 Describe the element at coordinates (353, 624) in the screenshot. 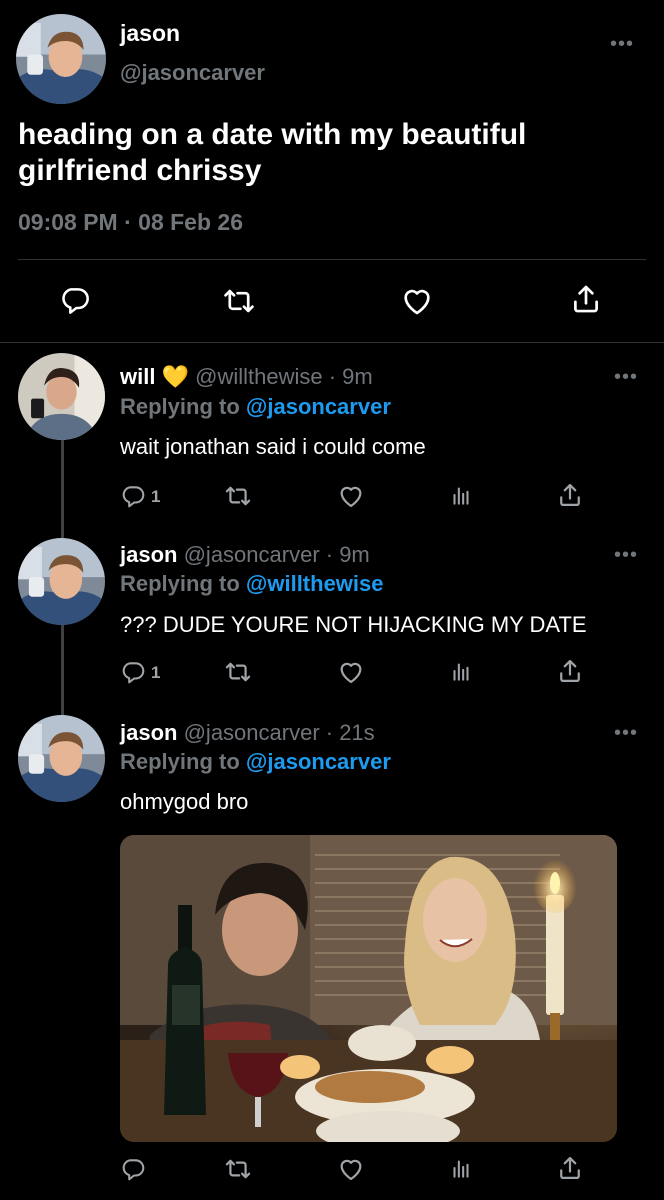

I see `reply-text: ??? DUDE YOURE NOT HIJACKING MY DATE` at that location.